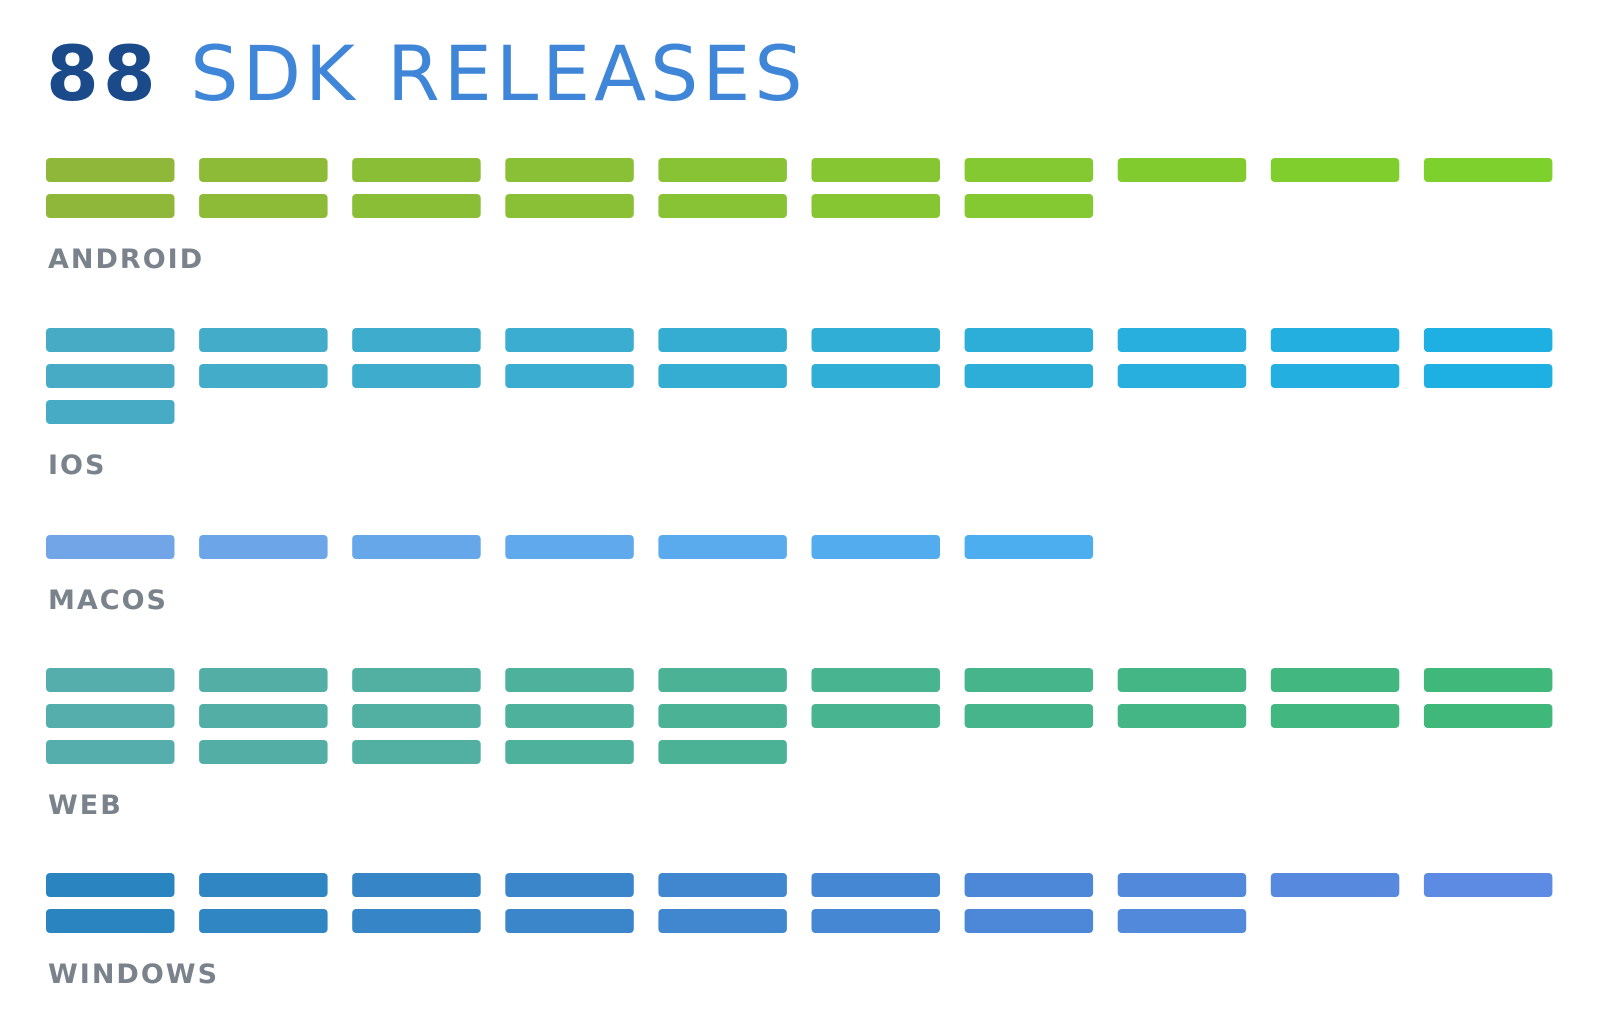 The width and height of the screenshot is (1600, 1036). Describe the element at coordinates (85, 805) in the screenshot. I see `group-label-web: WEB` at that location.